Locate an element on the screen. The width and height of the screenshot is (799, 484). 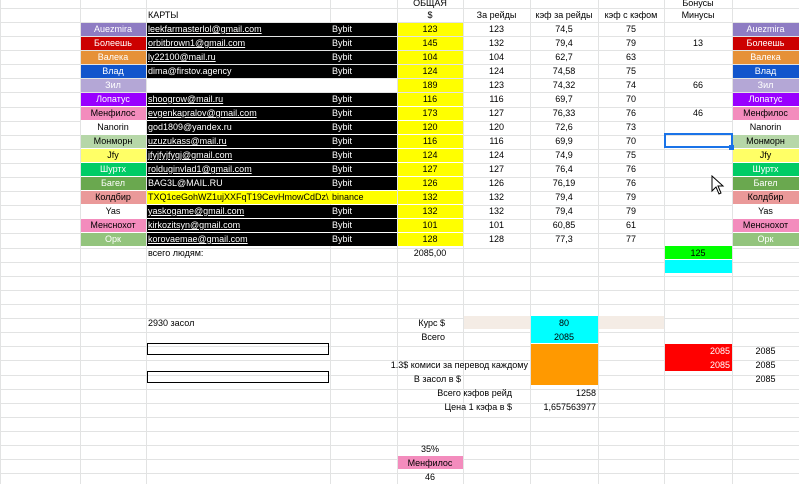
row-kf: 74,9 is located at coordinates (564, 155).